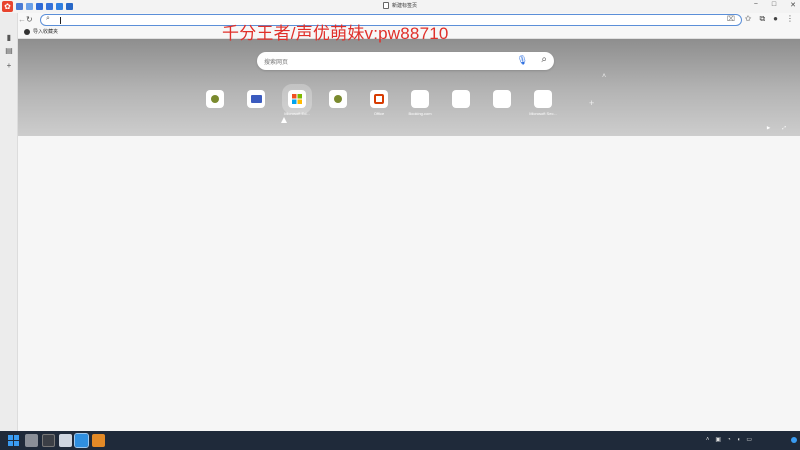 This screenshot has width=800, height=450. I want to click on hero-footer-actions: ▶ ⤢, so click(776, 128).